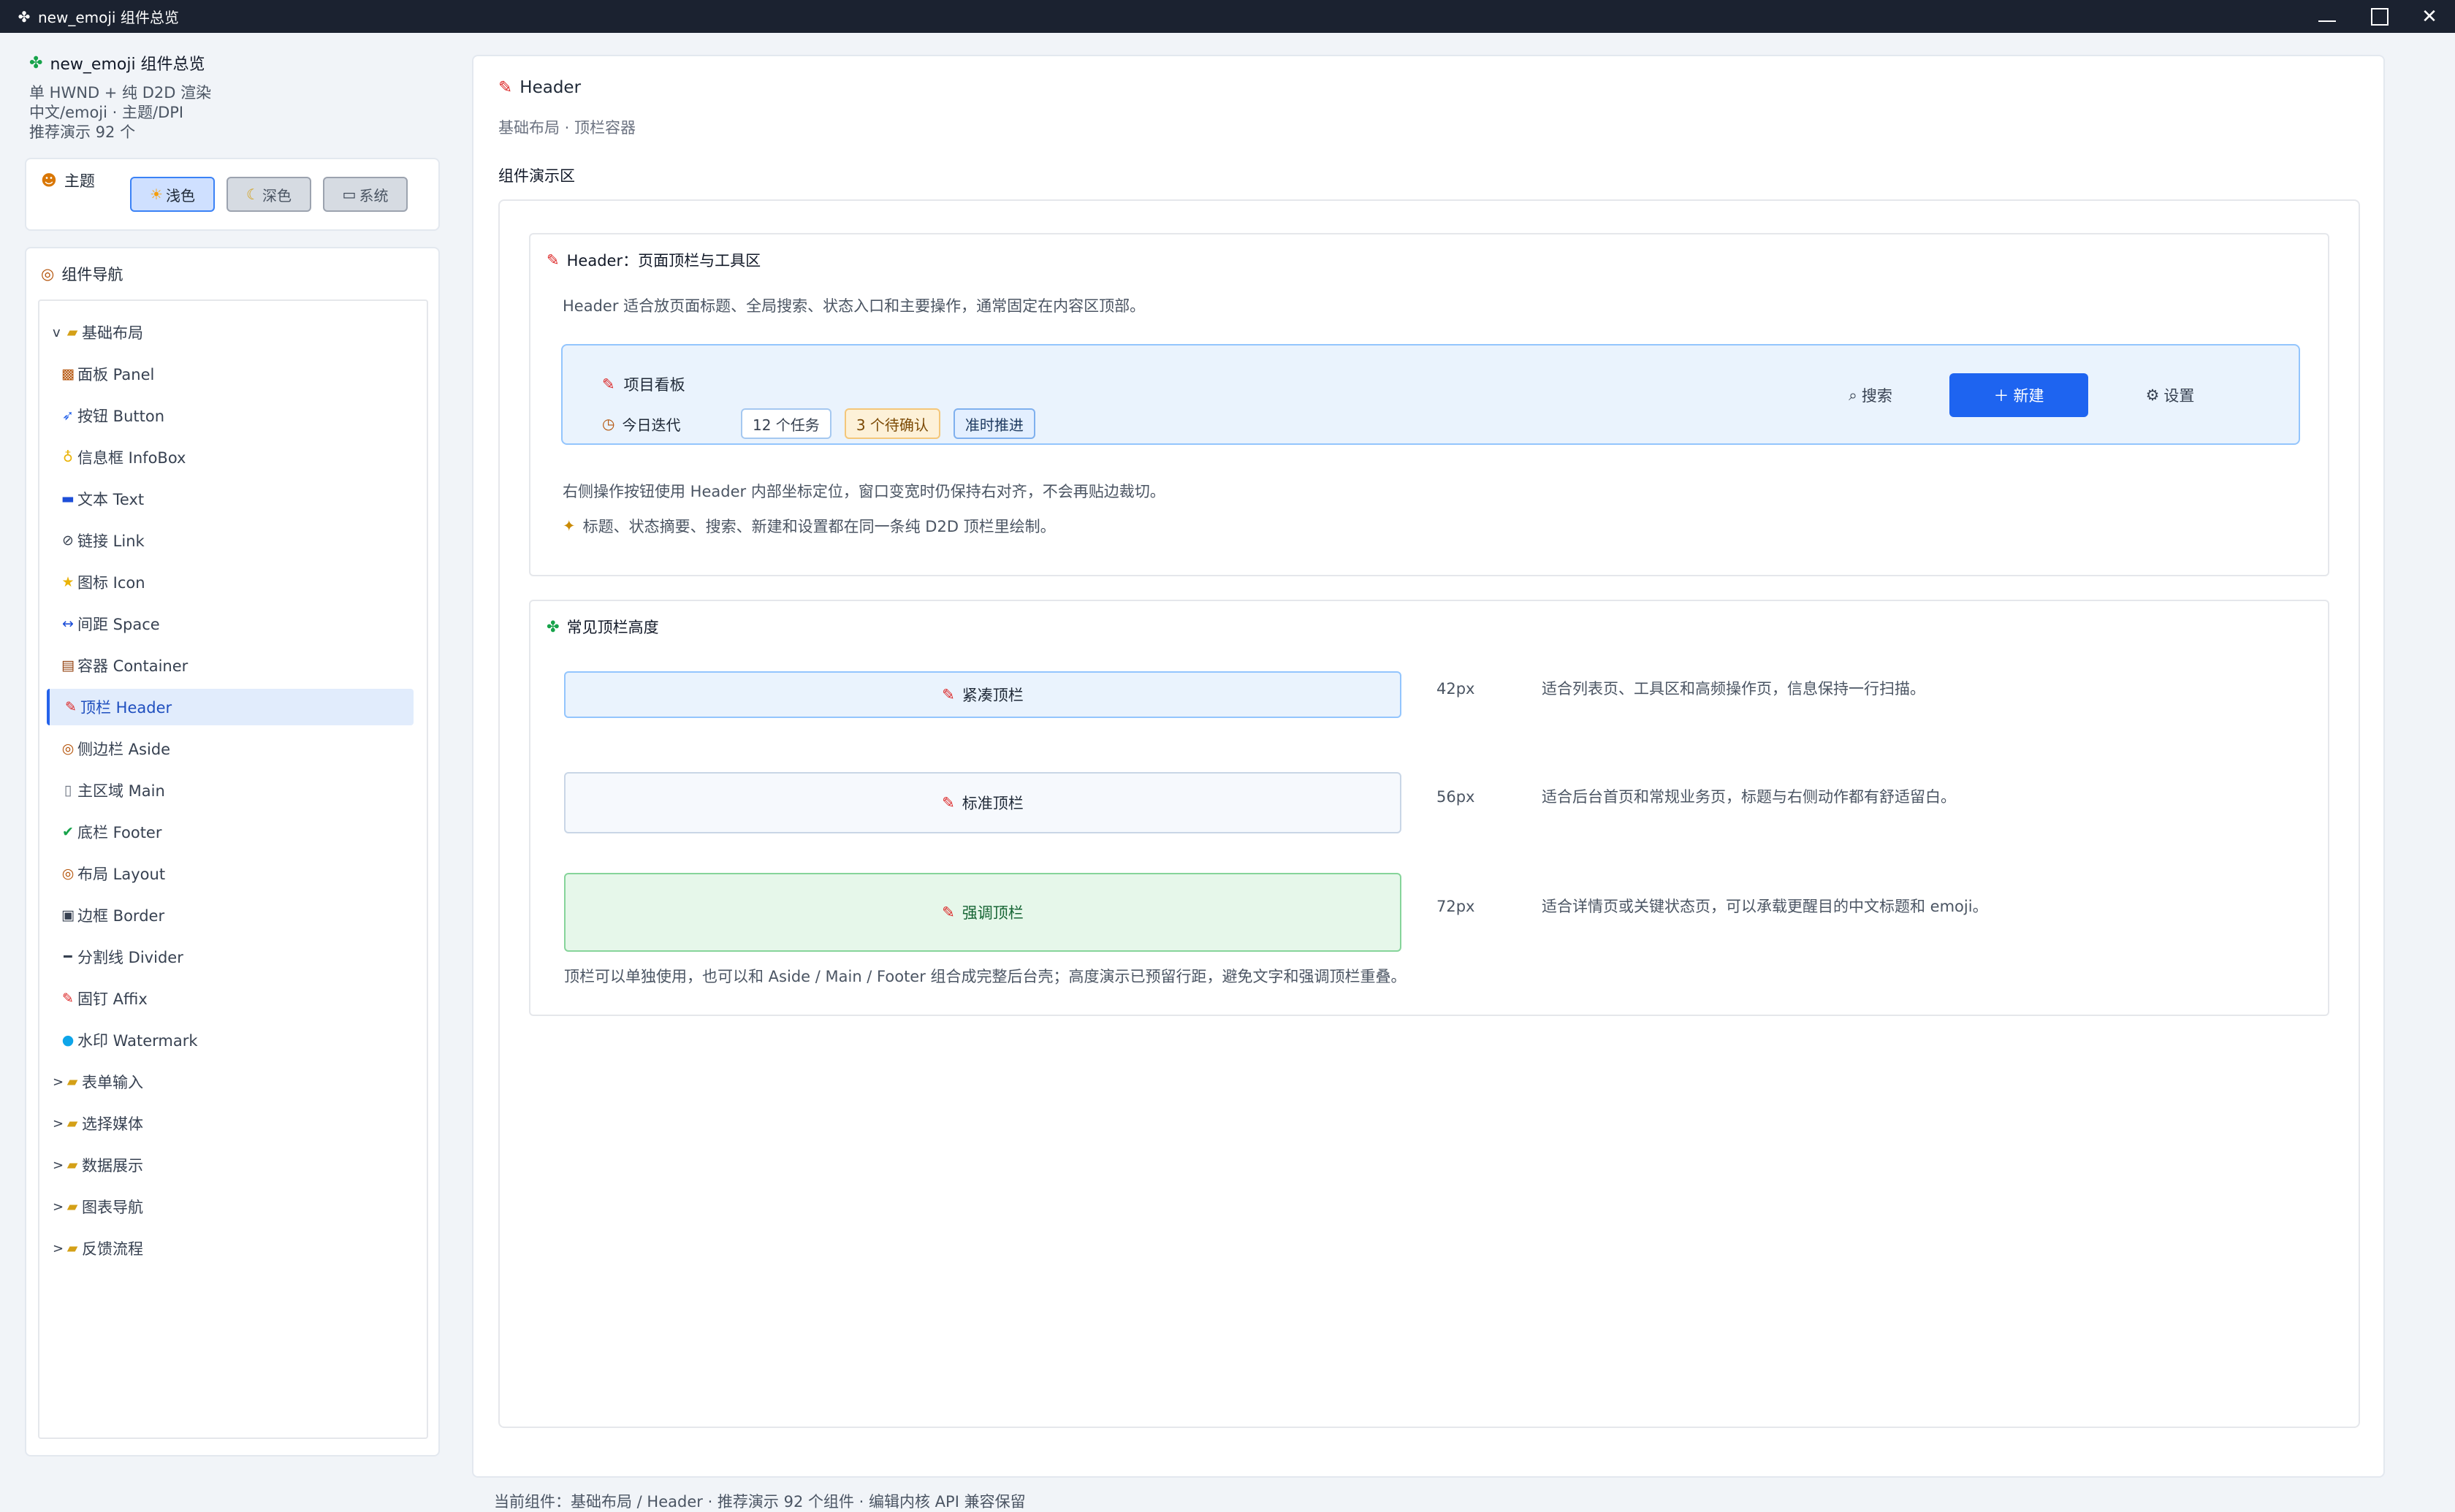 This screenshot has height=1512, width=2455. Describe the element at coordinates (550, 87) in the screenshot. I see `page-title: Header` at that location.